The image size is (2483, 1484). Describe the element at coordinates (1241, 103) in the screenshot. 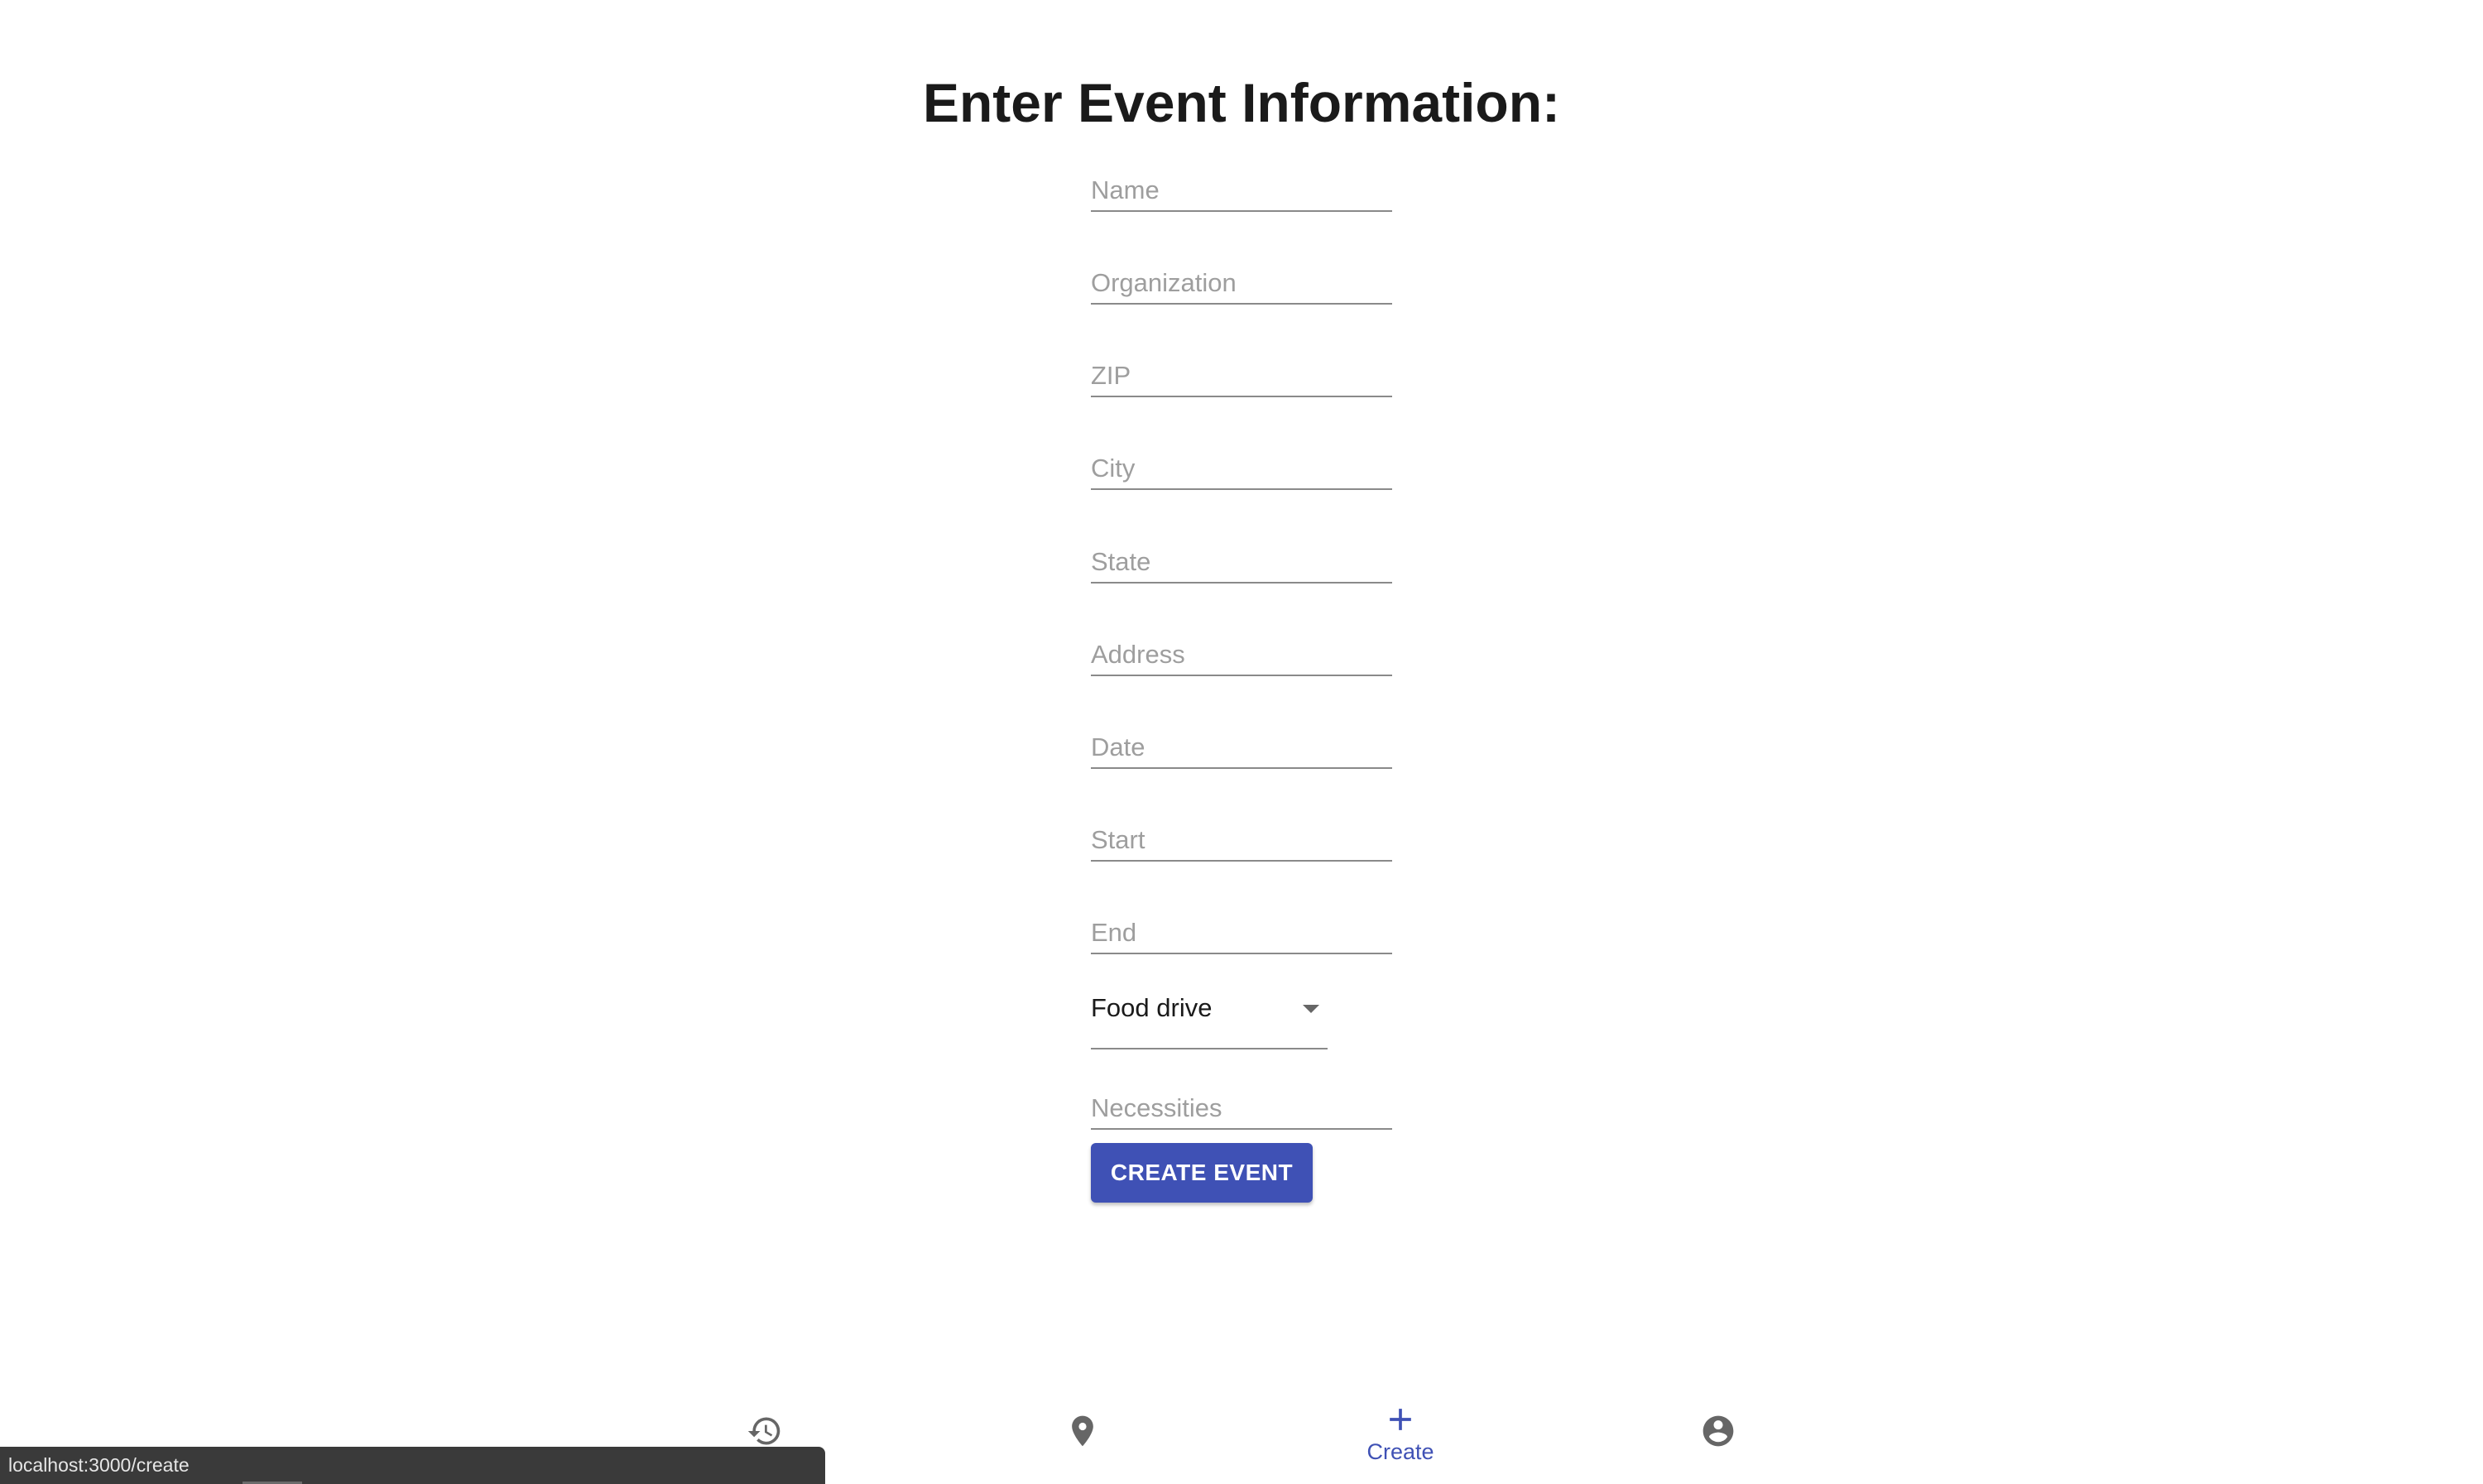

I see `page-title: Enter Event Information:` at that location.